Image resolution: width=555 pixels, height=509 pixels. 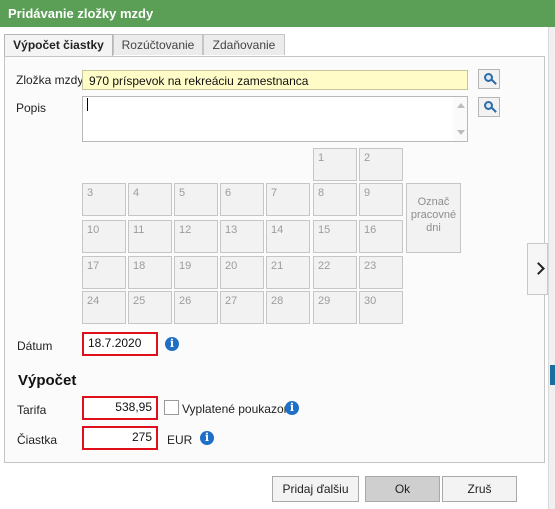 I want to click on day-cell: 5, so click(x=196, y=199).